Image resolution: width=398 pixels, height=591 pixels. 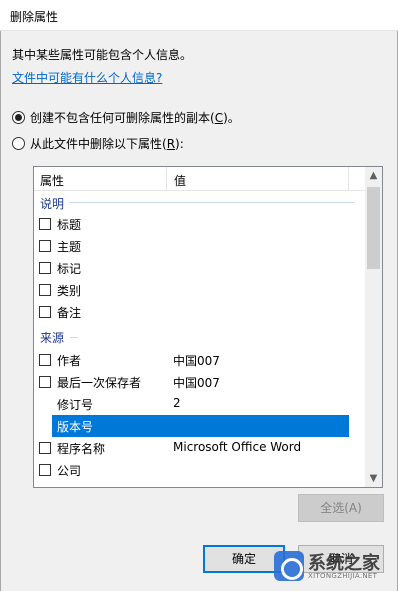 I want to click on radio-create-copy-label: 创建不包含任何可删除属性的副本(C)。, so click(x=135, y=118).